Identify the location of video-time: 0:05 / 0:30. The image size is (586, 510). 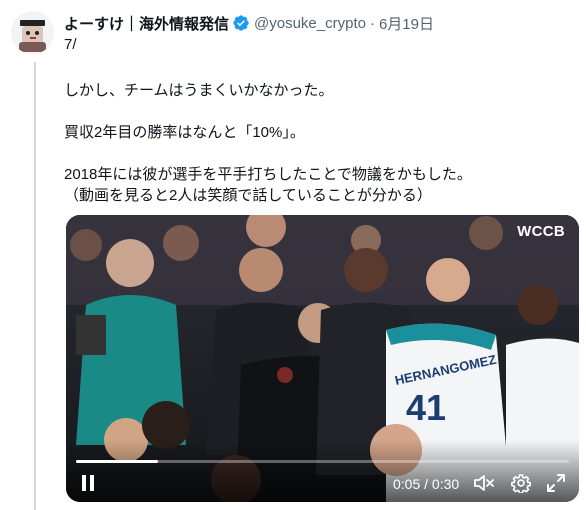
(426, 484).